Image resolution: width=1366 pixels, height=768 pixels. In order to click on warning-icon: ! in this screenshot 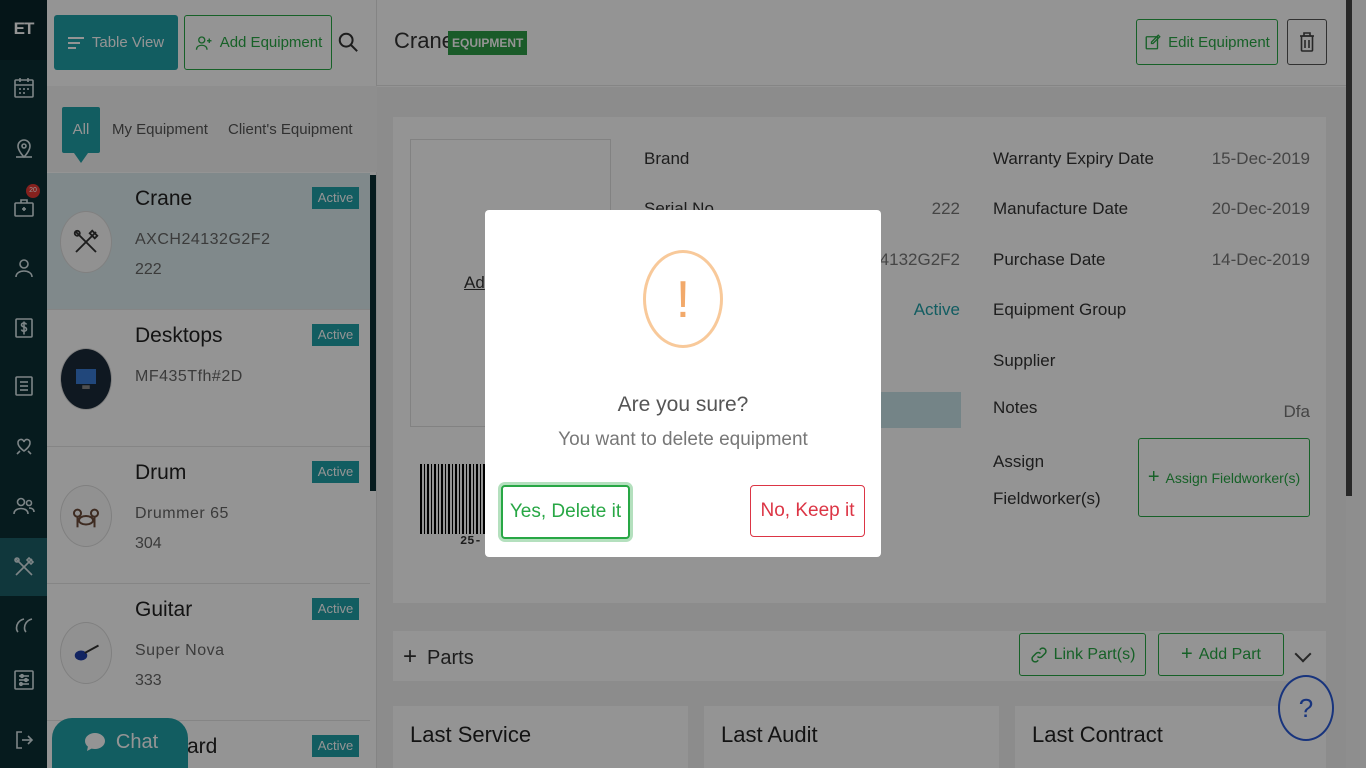, I will do `click(683, 299)`.